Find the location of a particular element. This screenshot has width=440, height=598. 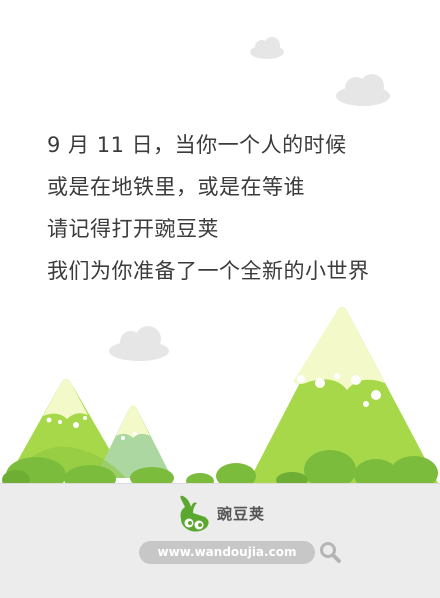

pea-pod-icon is located at coordinates (194, 513).